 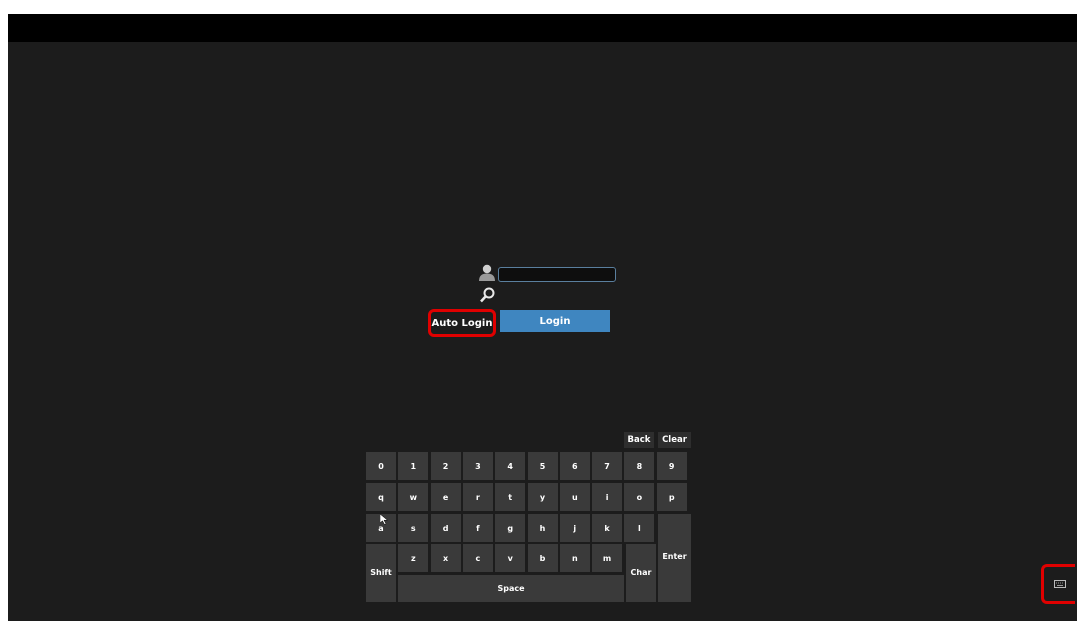 I want to click on key-1: 1, so click(x=413, y=466).